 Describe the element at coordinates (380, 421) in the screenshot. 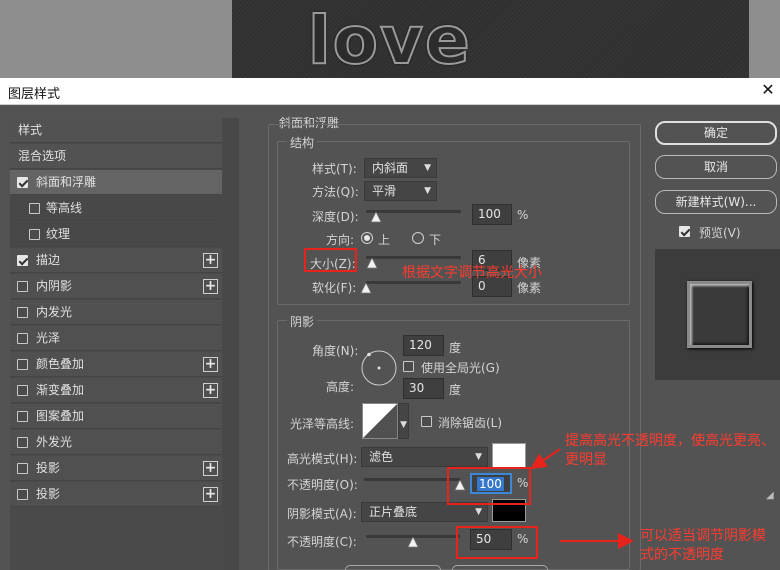

I see `gloss-contour-thumbnail` at that location.